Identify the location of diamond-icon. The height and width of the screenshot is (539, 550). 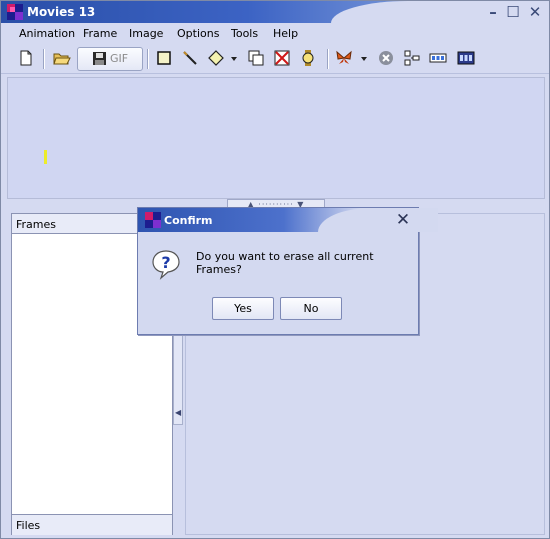
(216, 58).